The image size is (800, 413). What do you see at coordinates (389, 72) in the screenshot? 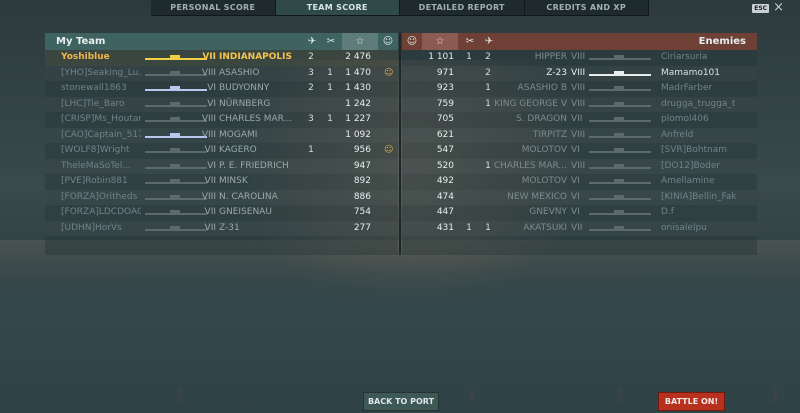
I see `smile-icon: ☺` at bounding box center [389, 72].